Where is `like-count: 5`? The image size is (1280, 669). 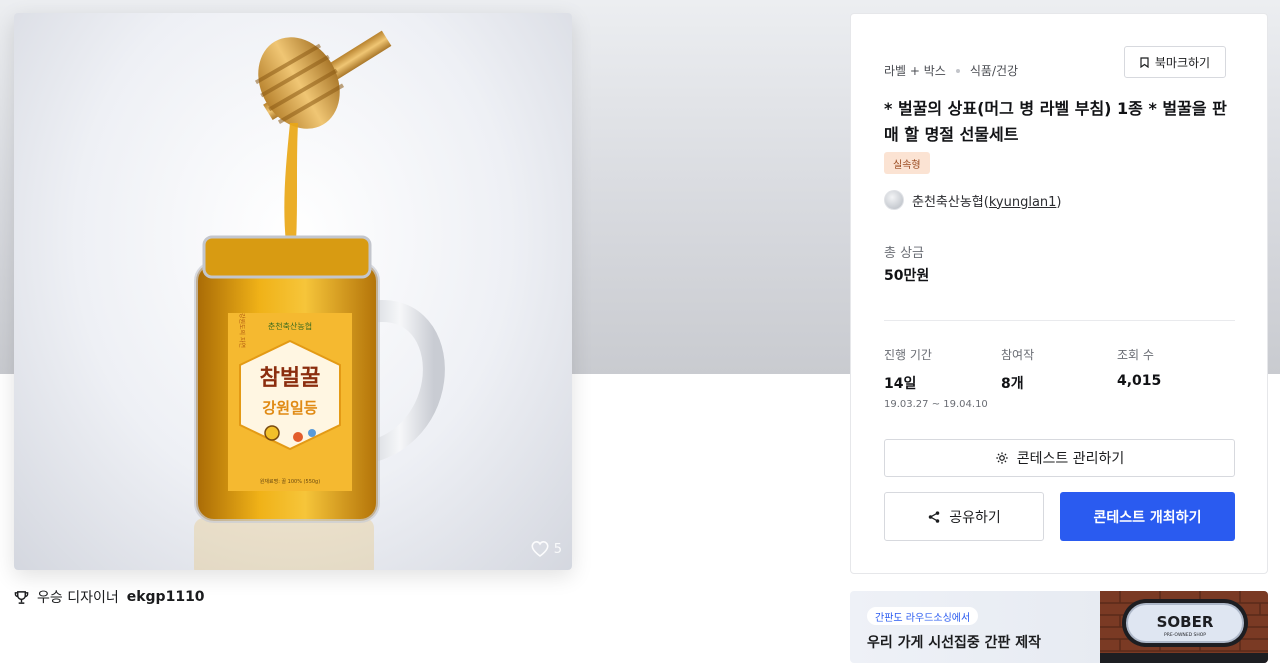 like-count: 5 is located at coordinates (557, 549).